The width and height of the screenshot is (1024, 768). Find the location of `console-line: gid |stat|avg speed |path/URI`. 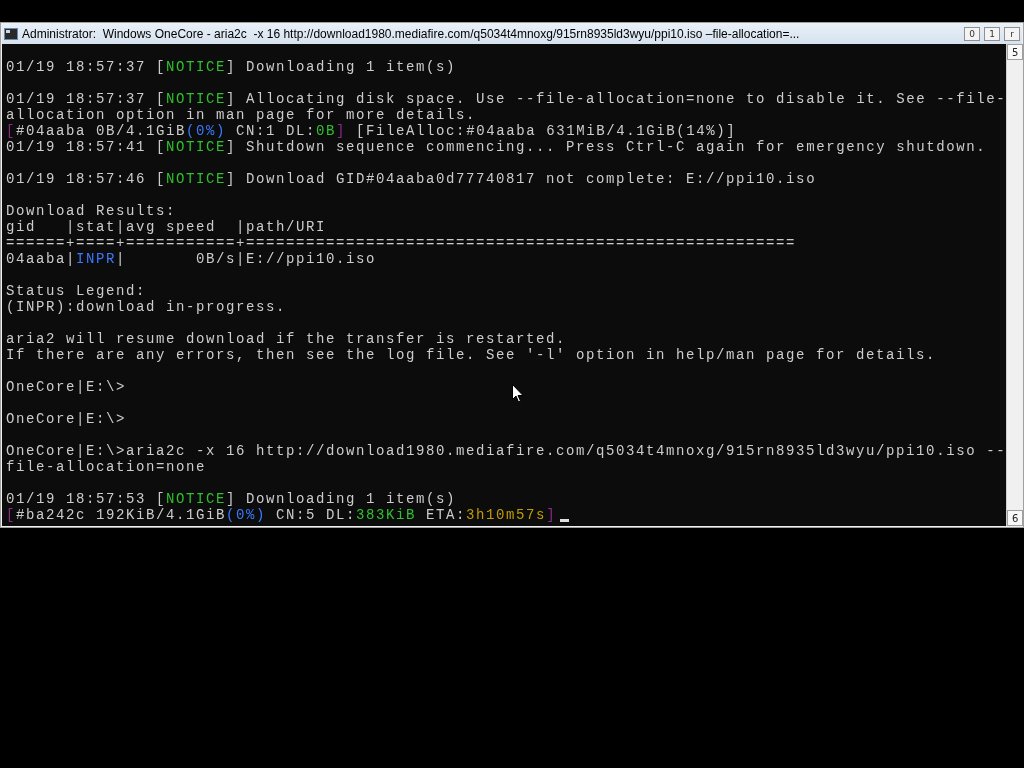

console-line: gid |stat|avg speed |path/URI is located at coordinates (166, 227).